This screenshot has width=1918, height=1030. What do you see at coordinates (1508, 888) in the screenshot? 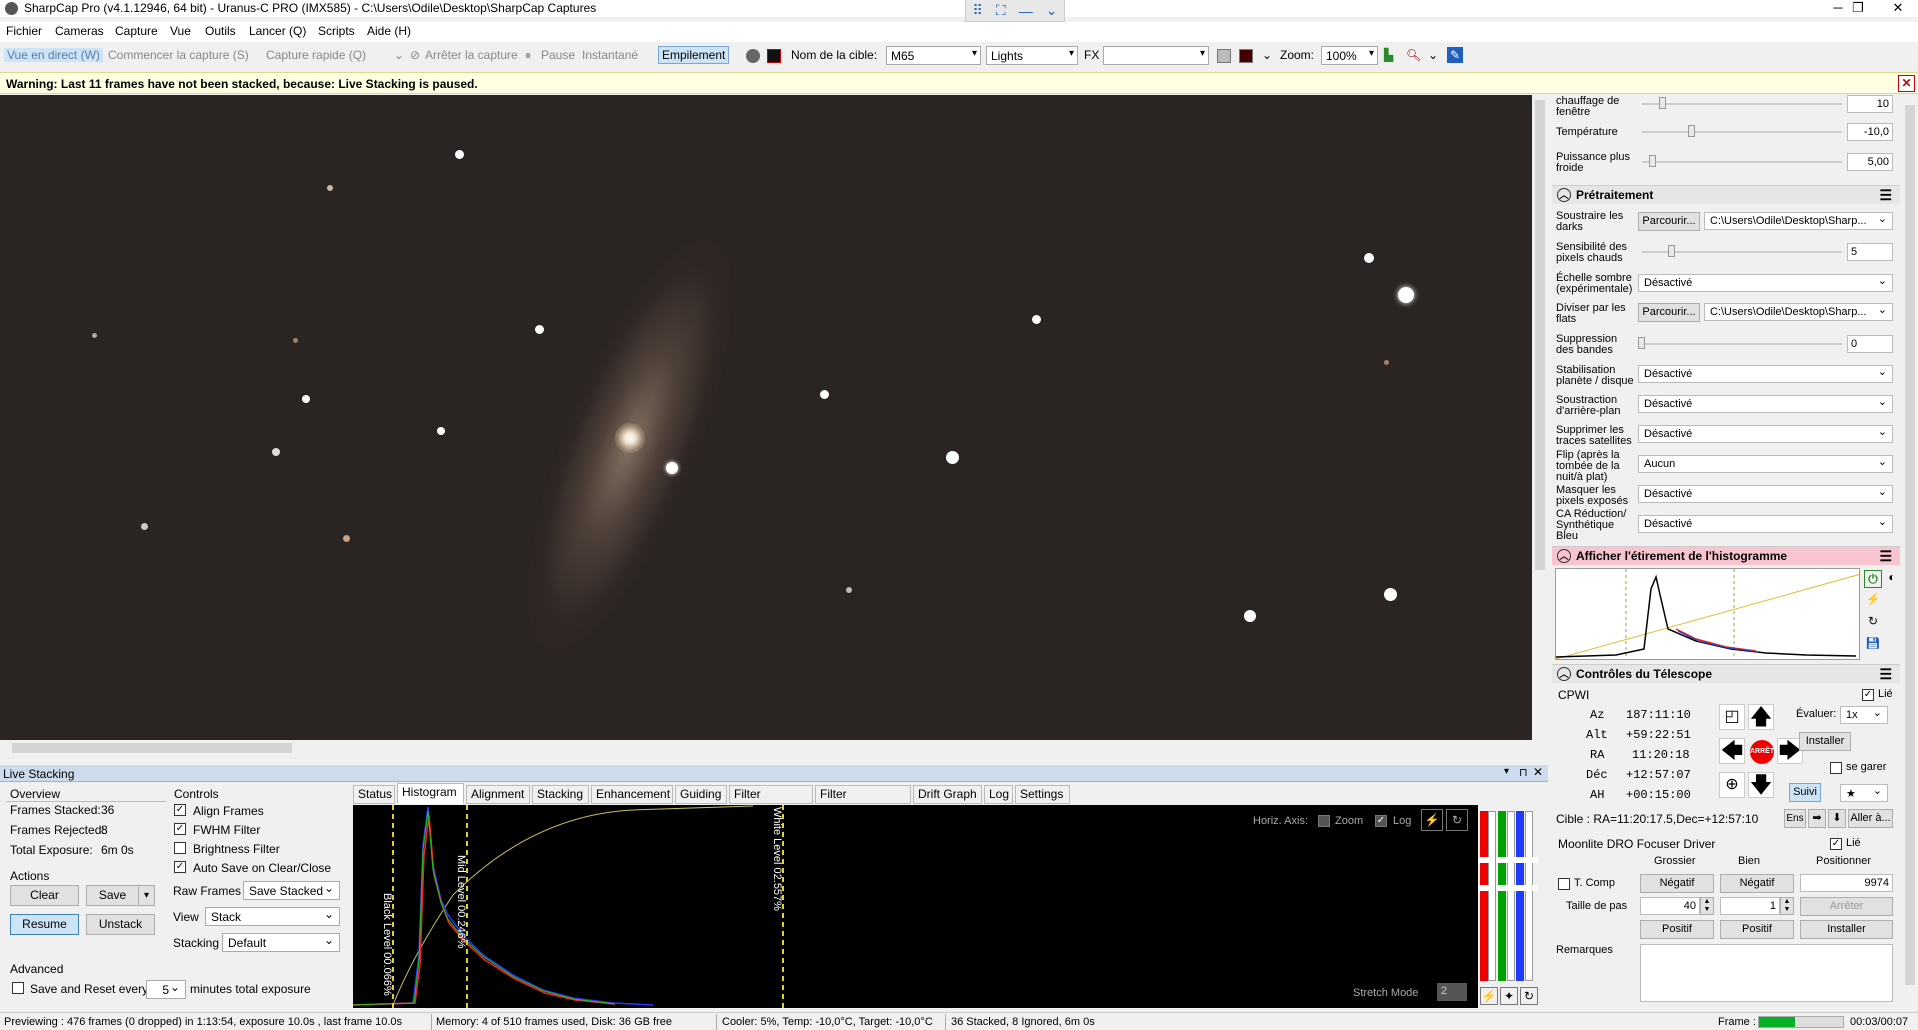
I see `black-handles` at bounding box center [1508, 888].